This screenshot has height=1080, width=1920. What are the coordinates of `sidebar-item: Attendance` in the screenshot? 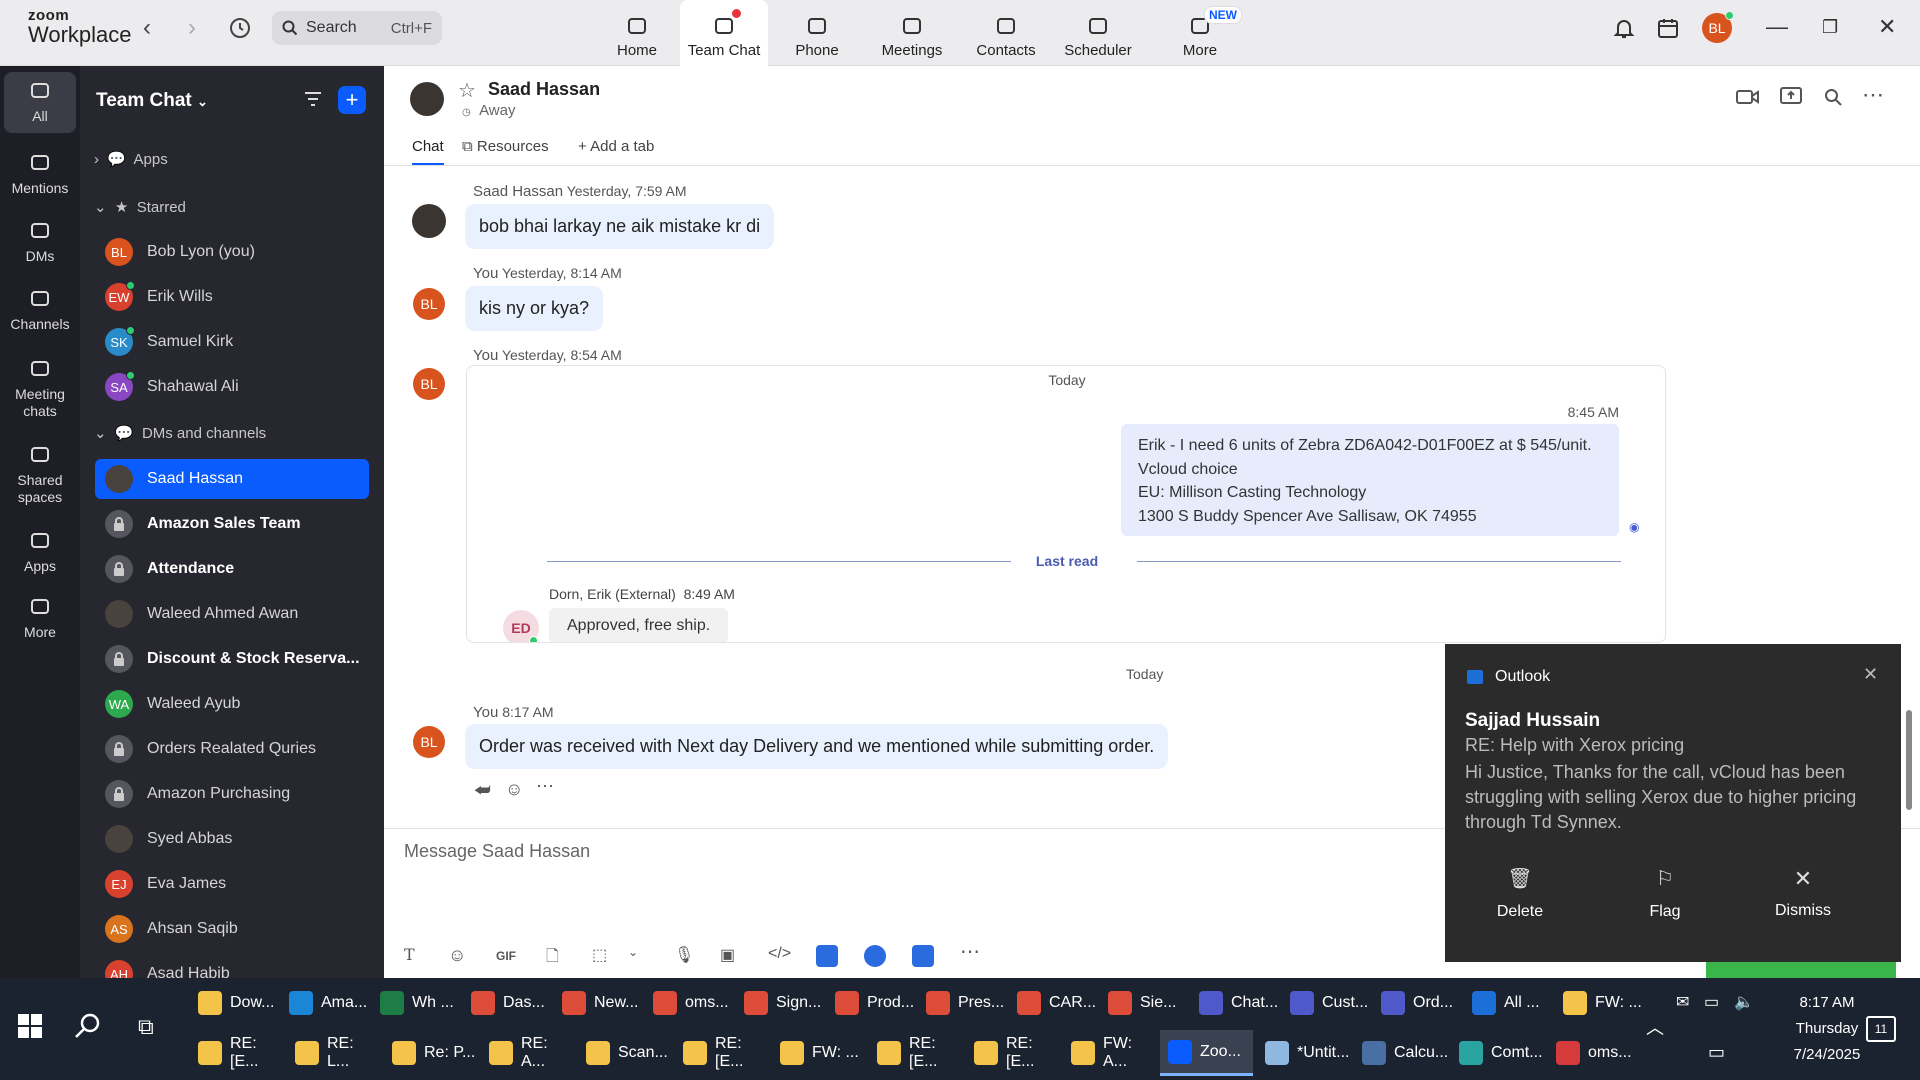 It's located at (232, 569).